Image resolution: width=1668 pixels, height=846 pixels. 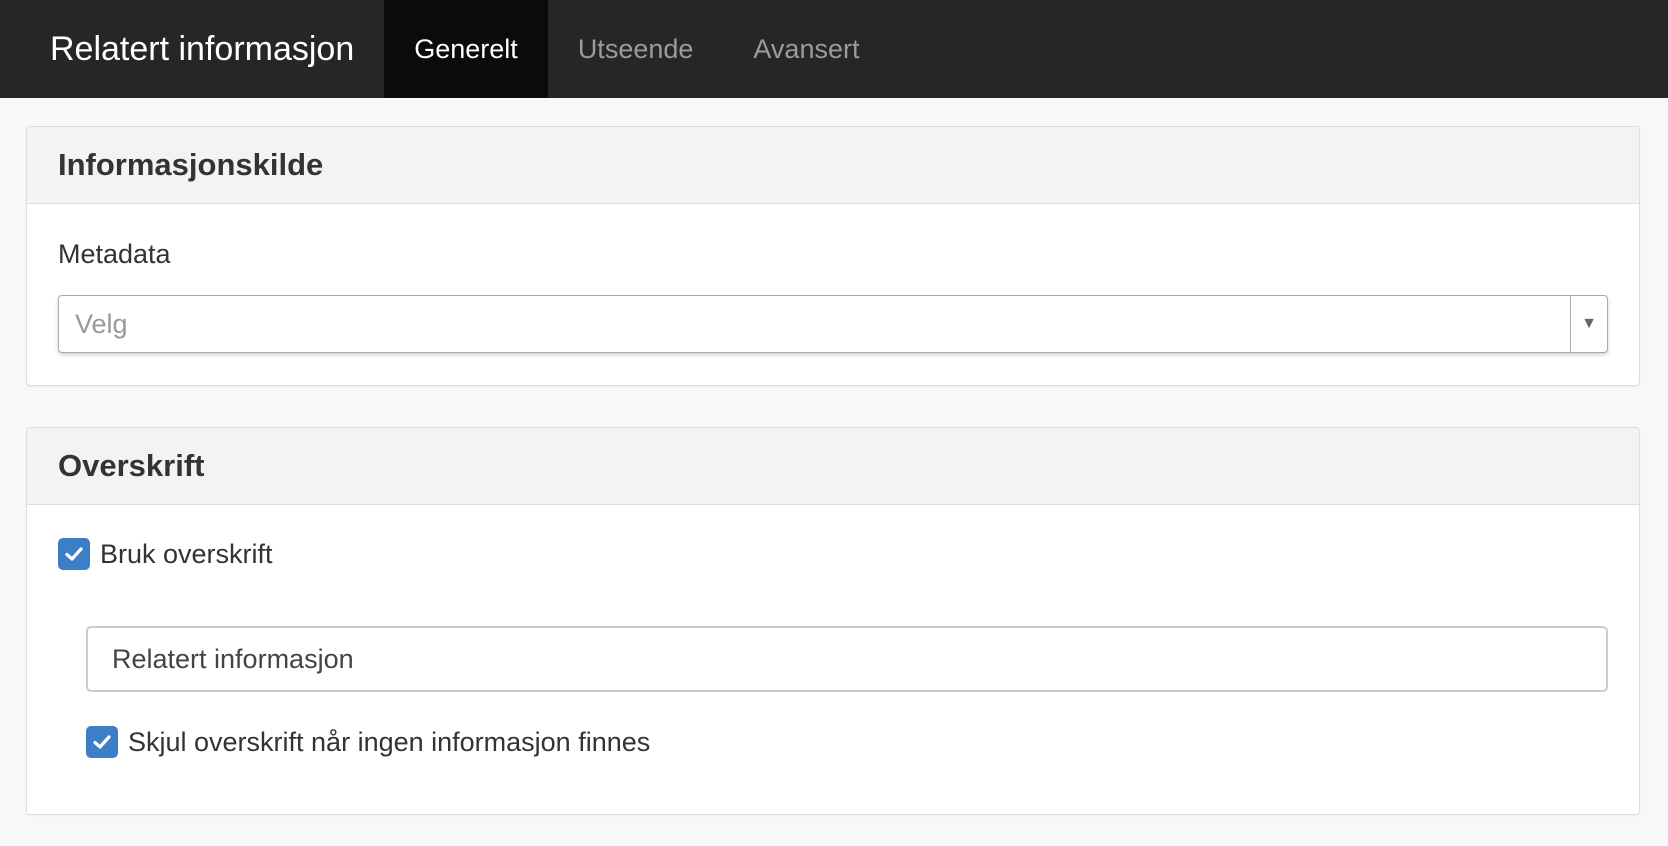 I want to click on heading-panel-title: Overskrift, so click(x=833, y=466).